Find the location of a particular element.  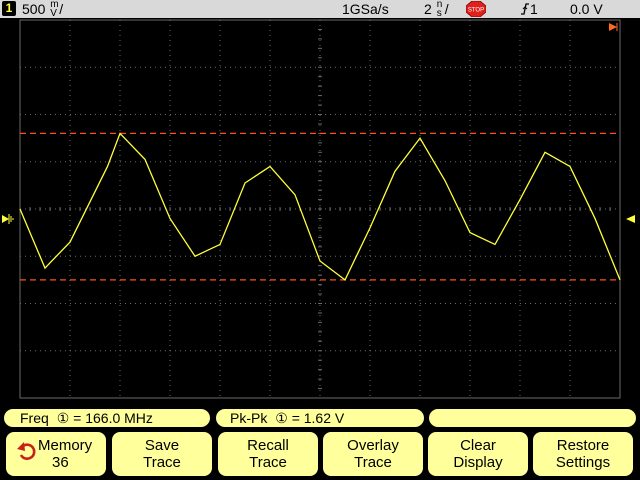

time-scale-value: 2 is located at coordinates (428, 9).